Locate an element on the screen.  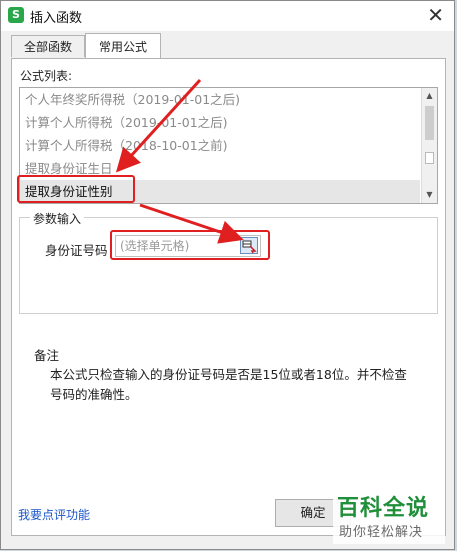
annotation-arrows is located at coordinates (179, 161).